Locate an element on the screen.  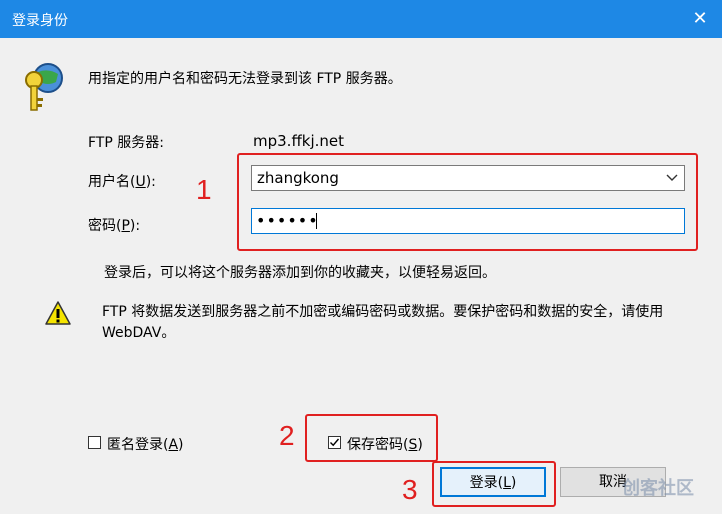
login-highlight-box is located at coordinates (494, 484).